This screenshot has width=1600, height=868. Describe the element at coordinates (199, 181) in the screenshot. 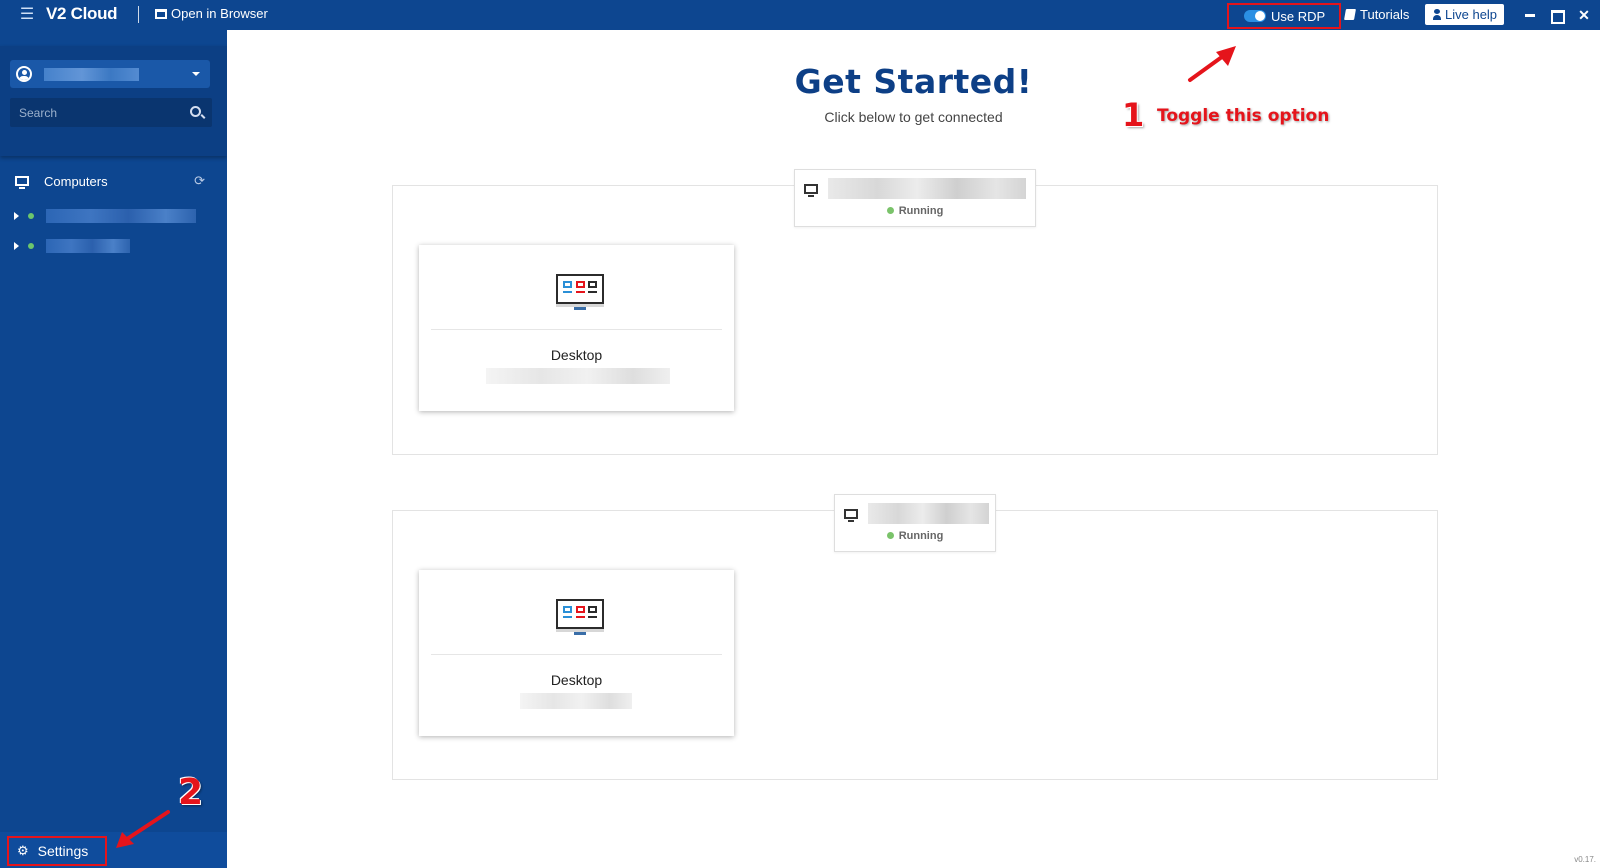

I see `refresh-icon: ⟳` at that location.